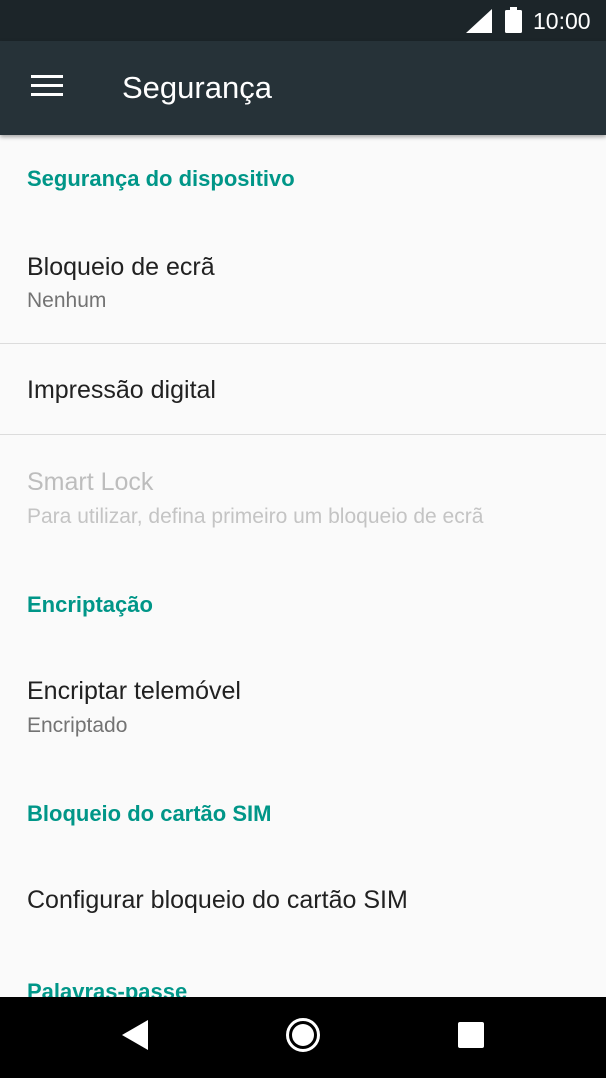 This screenshot has width=606, height=1078. I want to click on app-toolbar: Segurança, so click(303, 88).